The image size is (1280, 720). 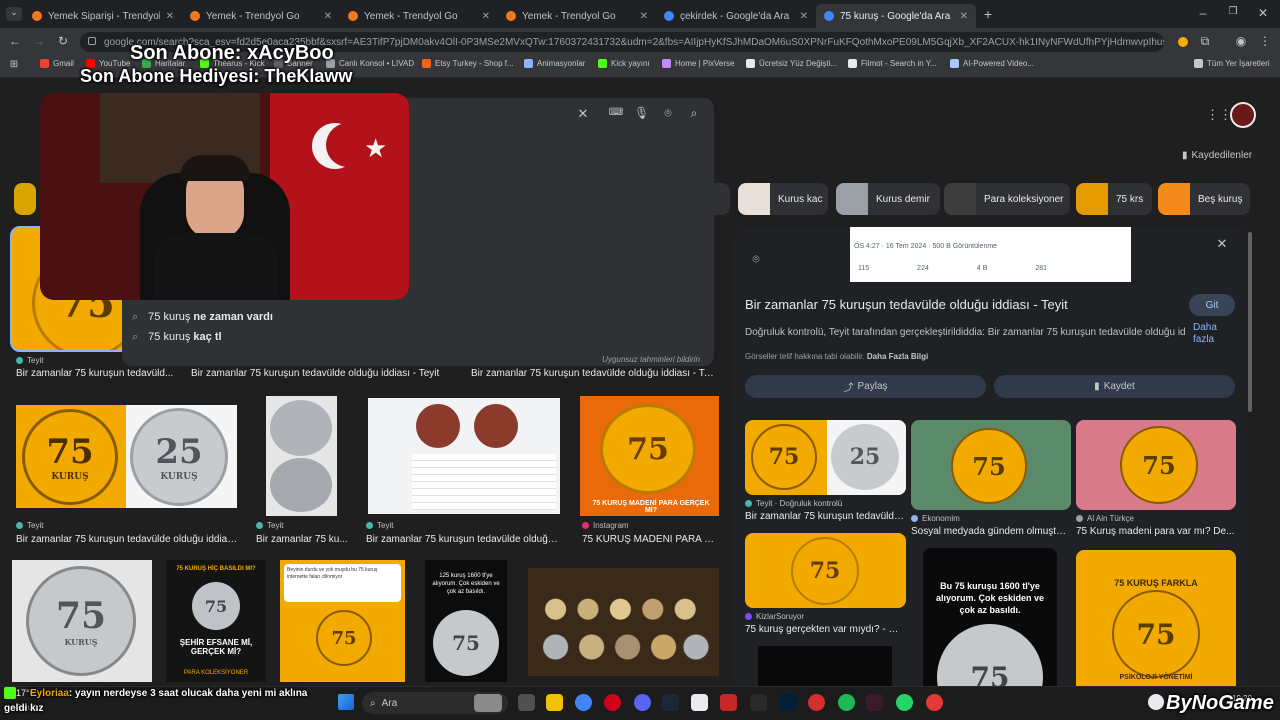 What do you see at coordinates (758, 702) in the screenshot?
I see `epic-games-icon` at bounding box center [758, 702].